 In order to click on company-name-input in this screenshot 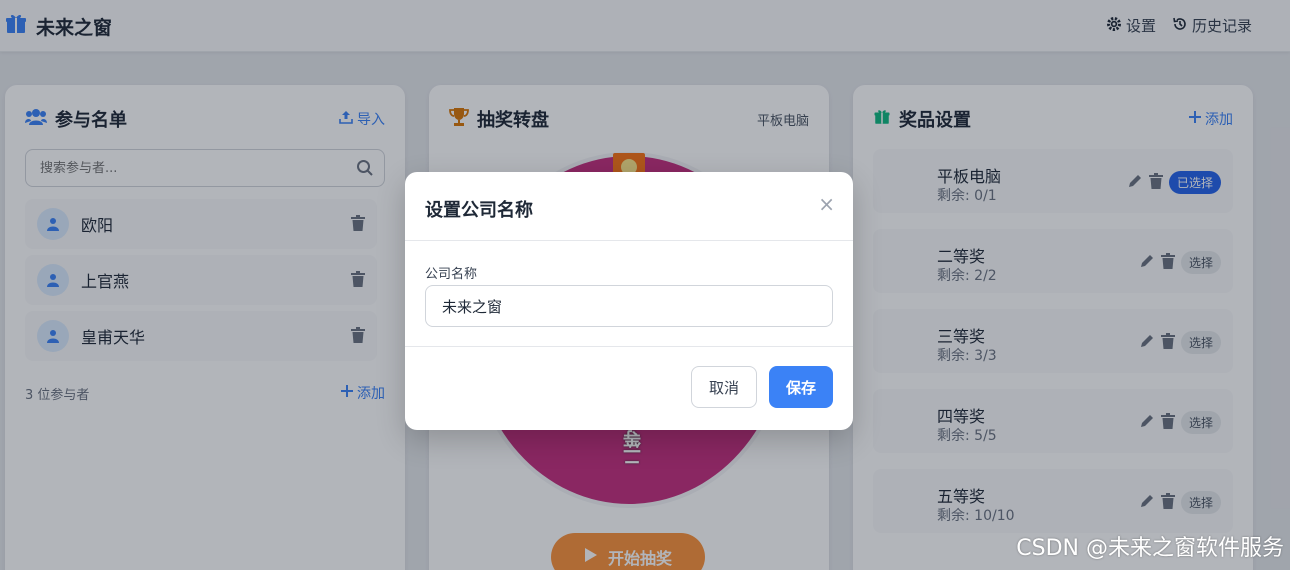, I will do `click(629, 306)`.